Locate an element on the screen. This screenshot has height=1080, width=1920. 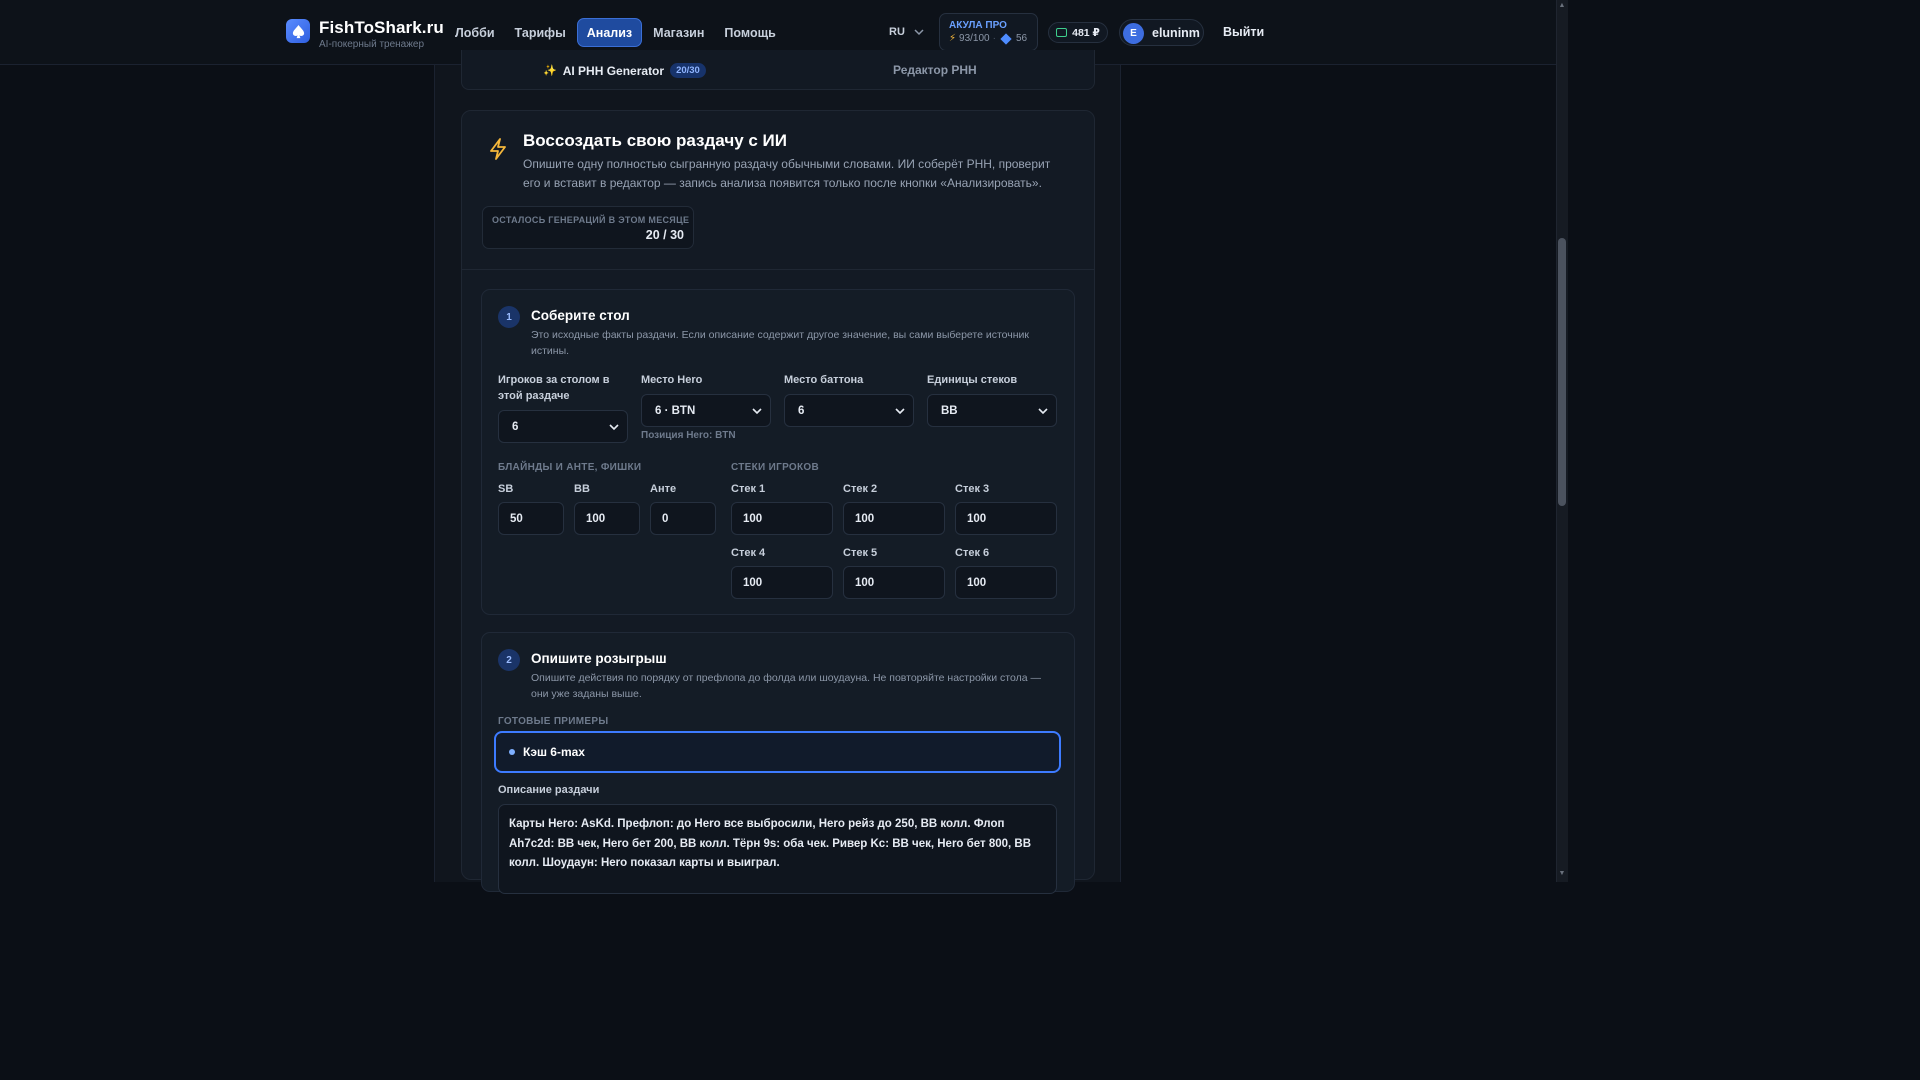
stack-units-select: BB is located at coordinates (992, 410).